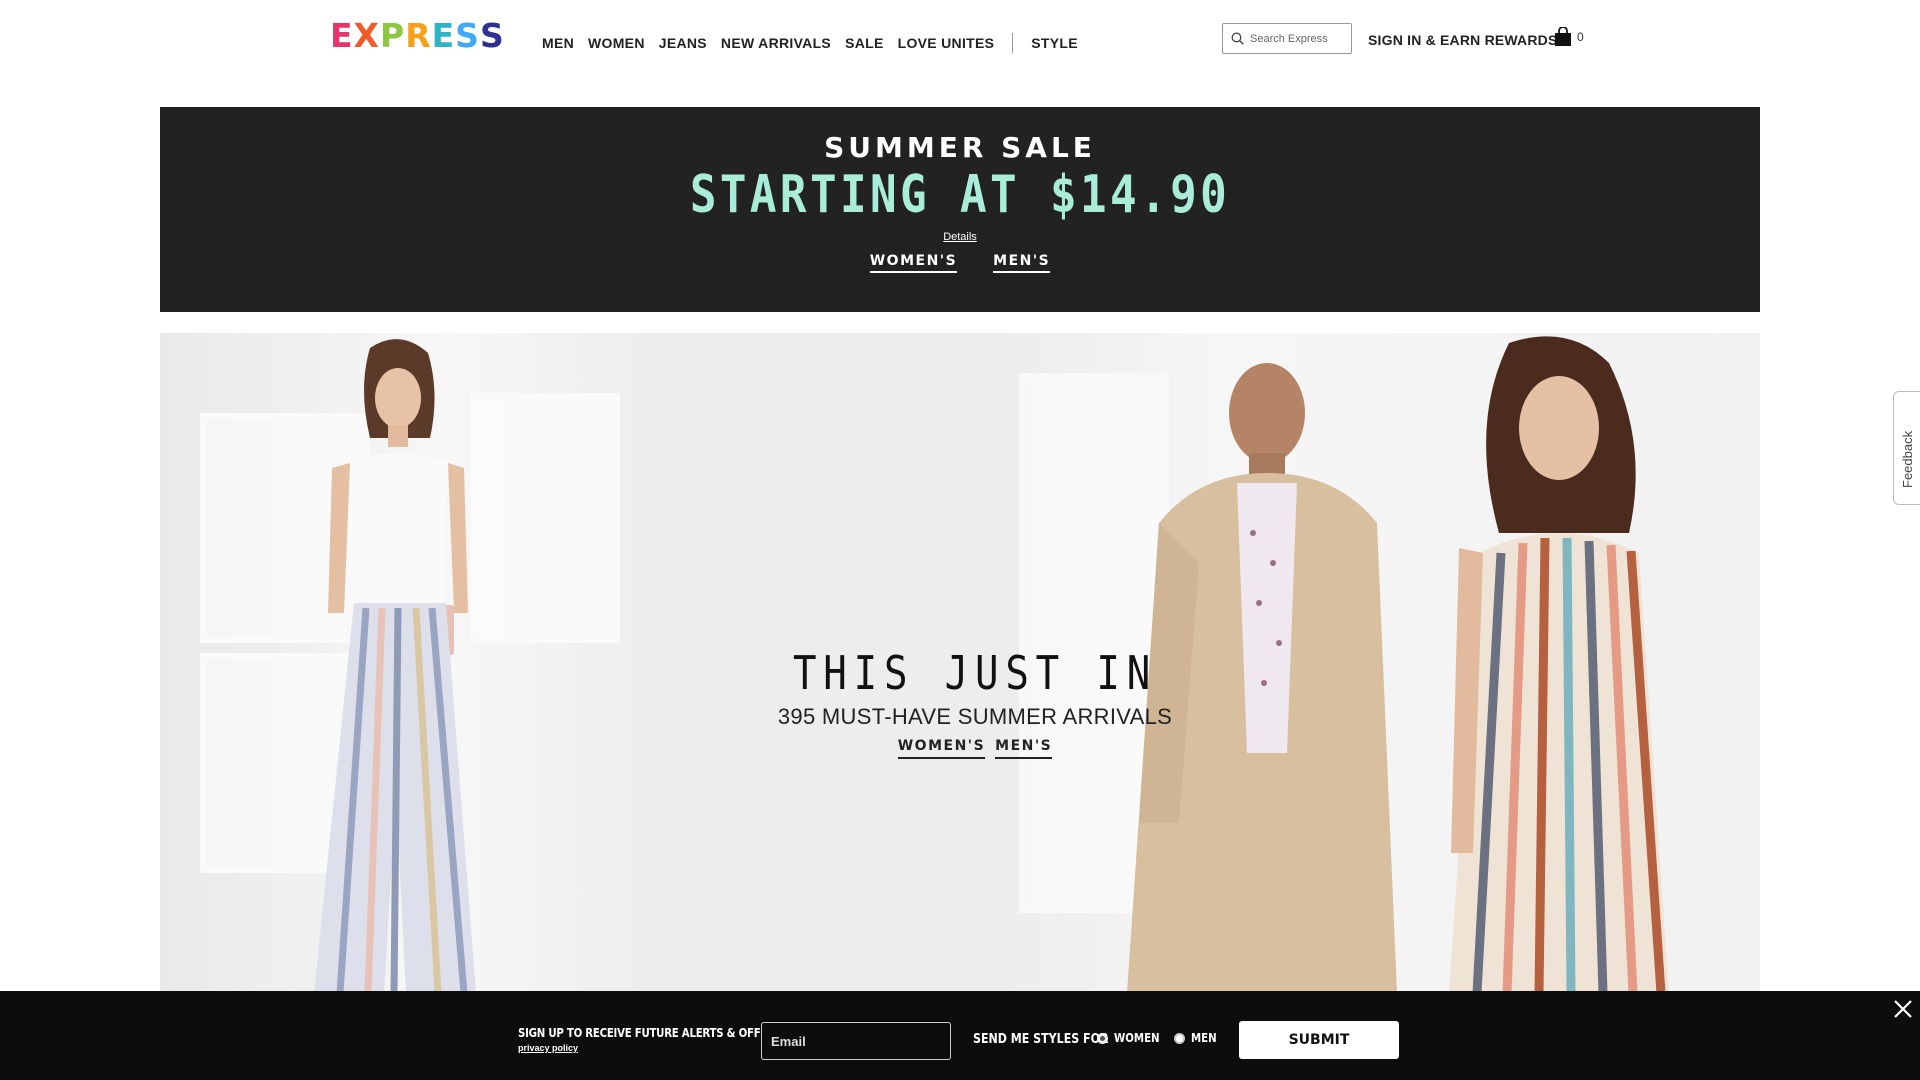 The width and height of the screenshot is (1920, 1080). I want to click on nav-style: STYLE, so click(1054, 43).